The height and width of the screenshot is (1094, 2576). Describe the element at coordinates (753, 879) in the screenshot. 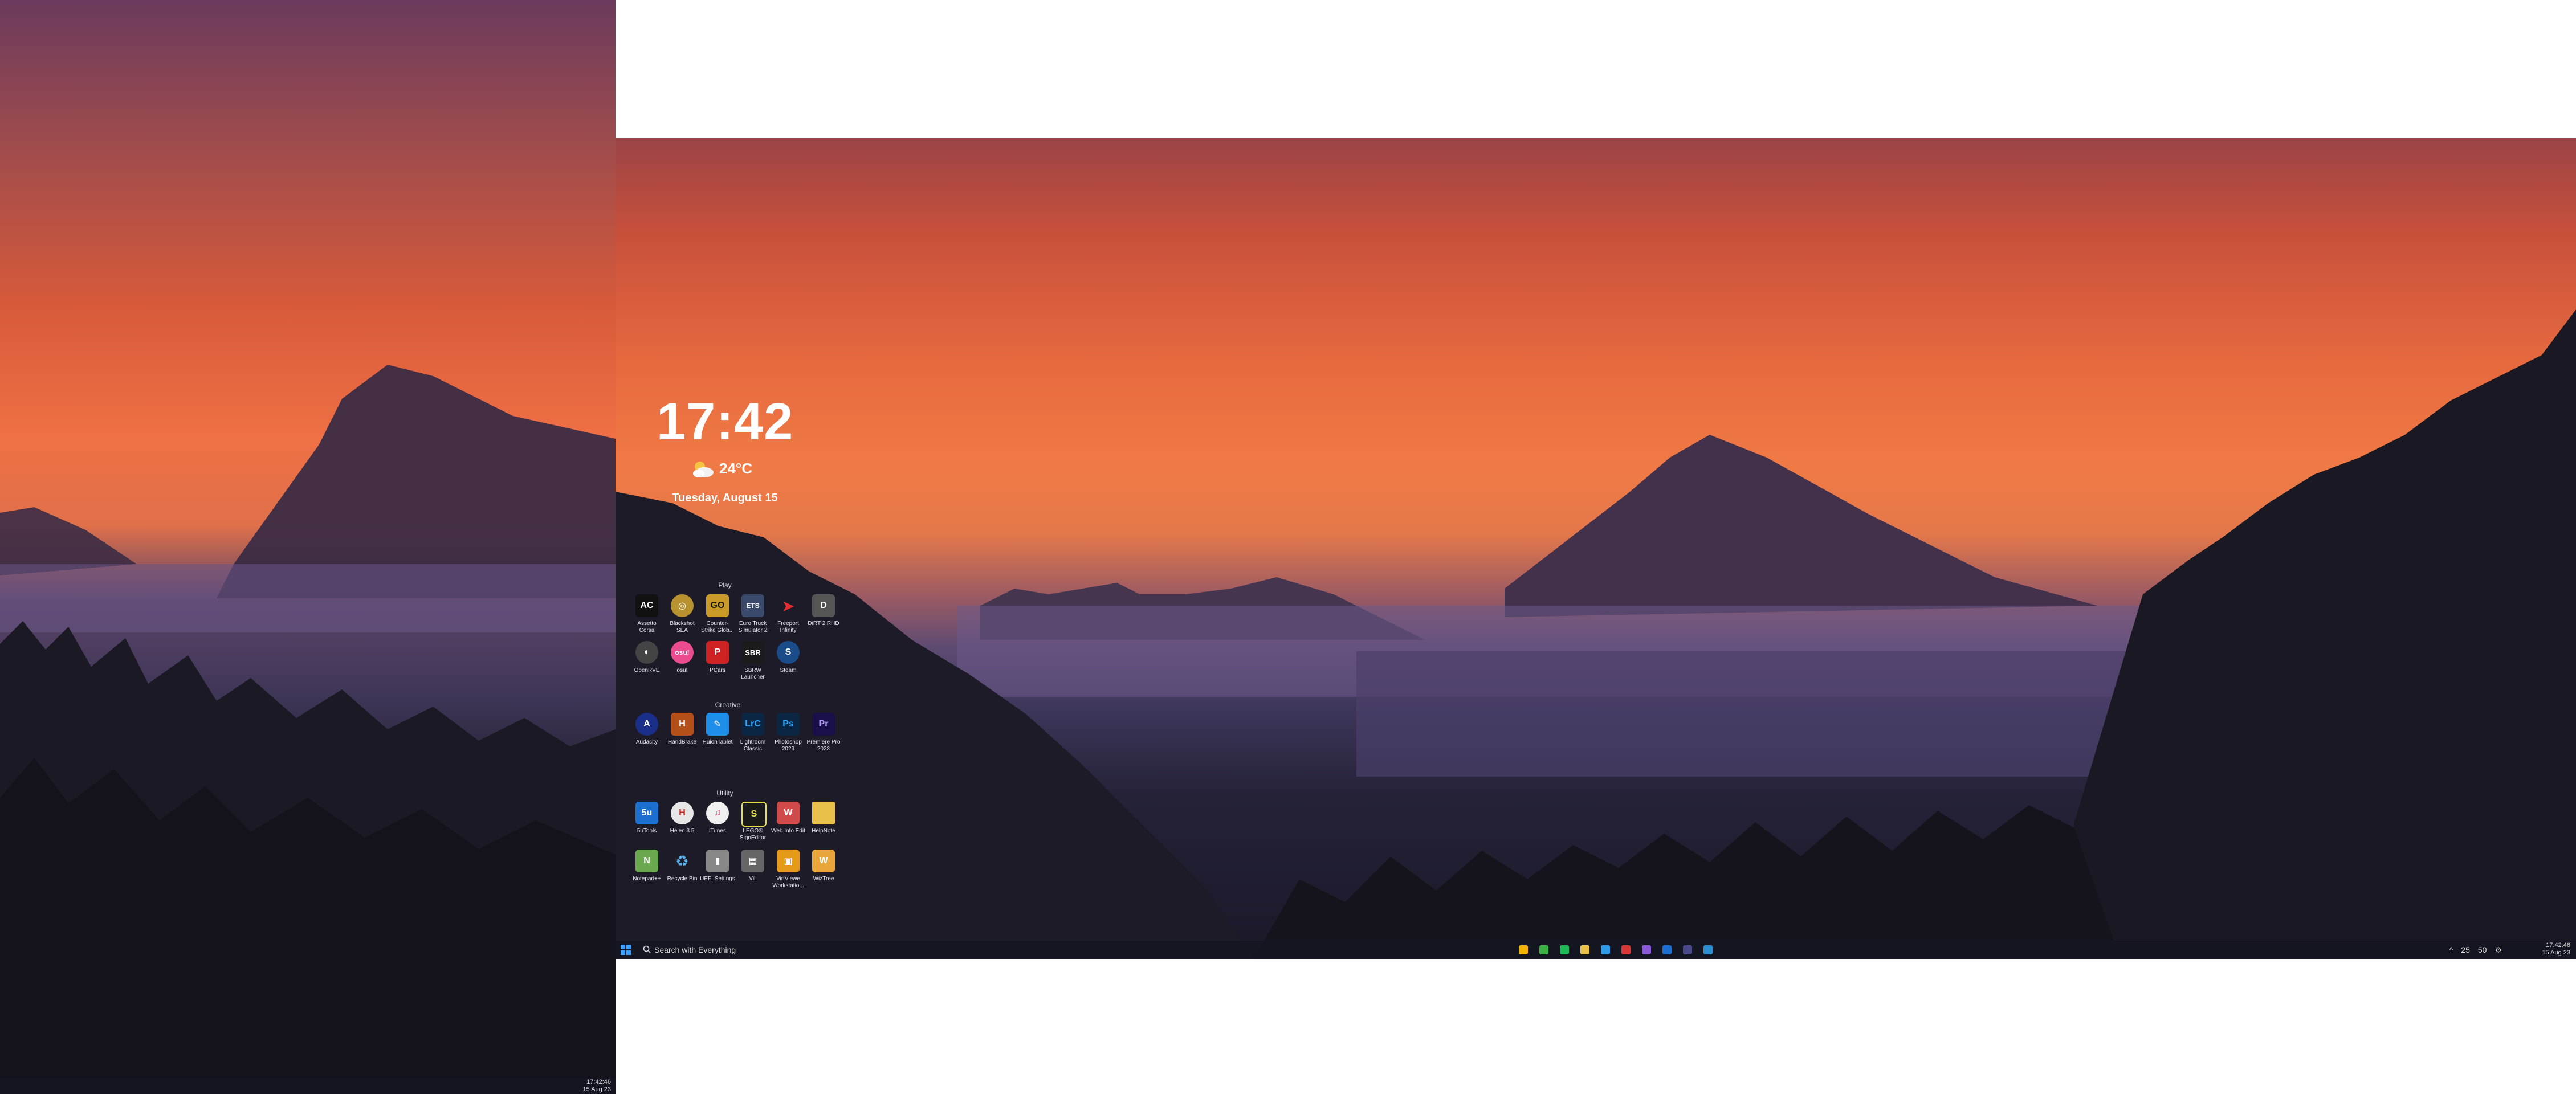

I see `app-label: Vili` at that location.